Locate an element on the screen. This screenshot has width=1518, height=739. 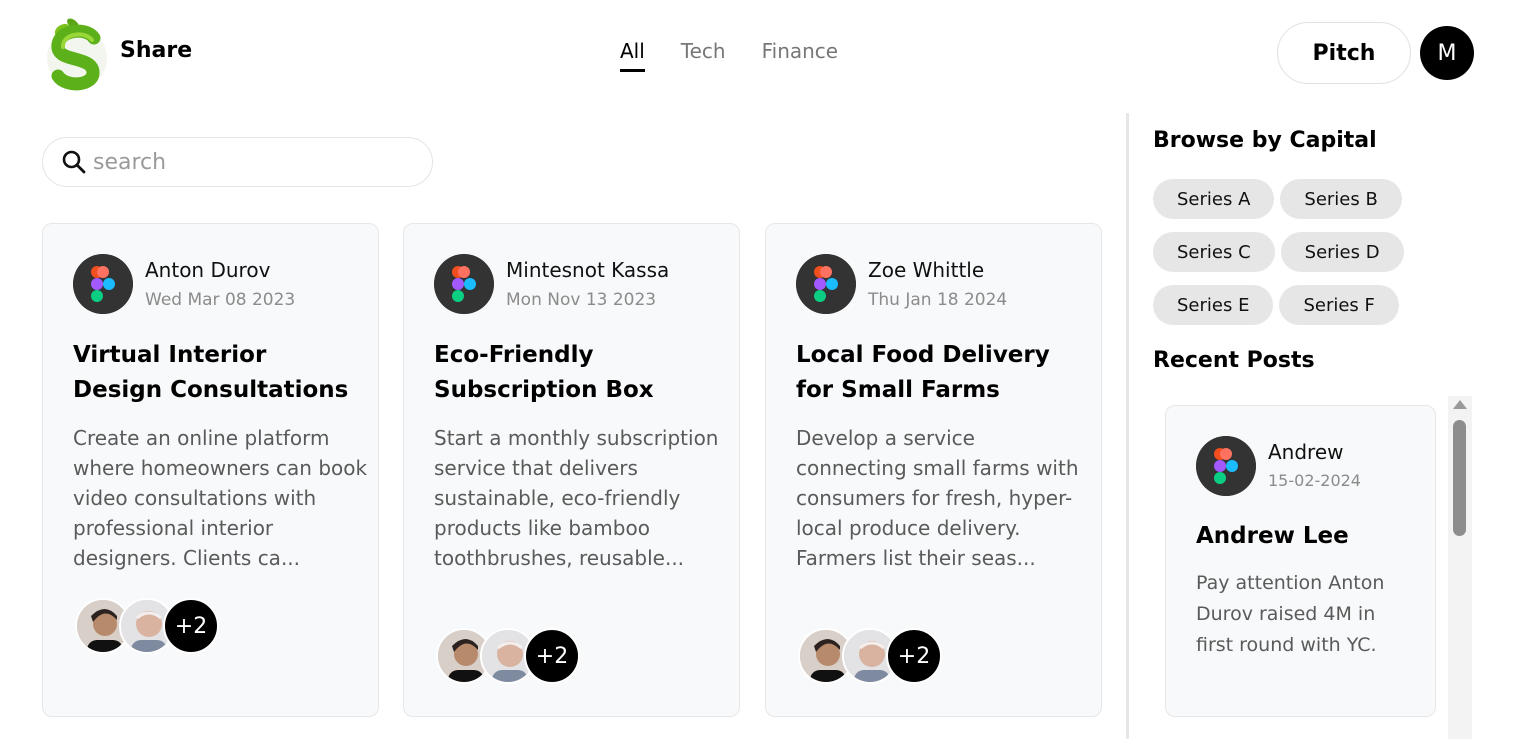
tab-finance: Finance is located at coordinates (800, 55).